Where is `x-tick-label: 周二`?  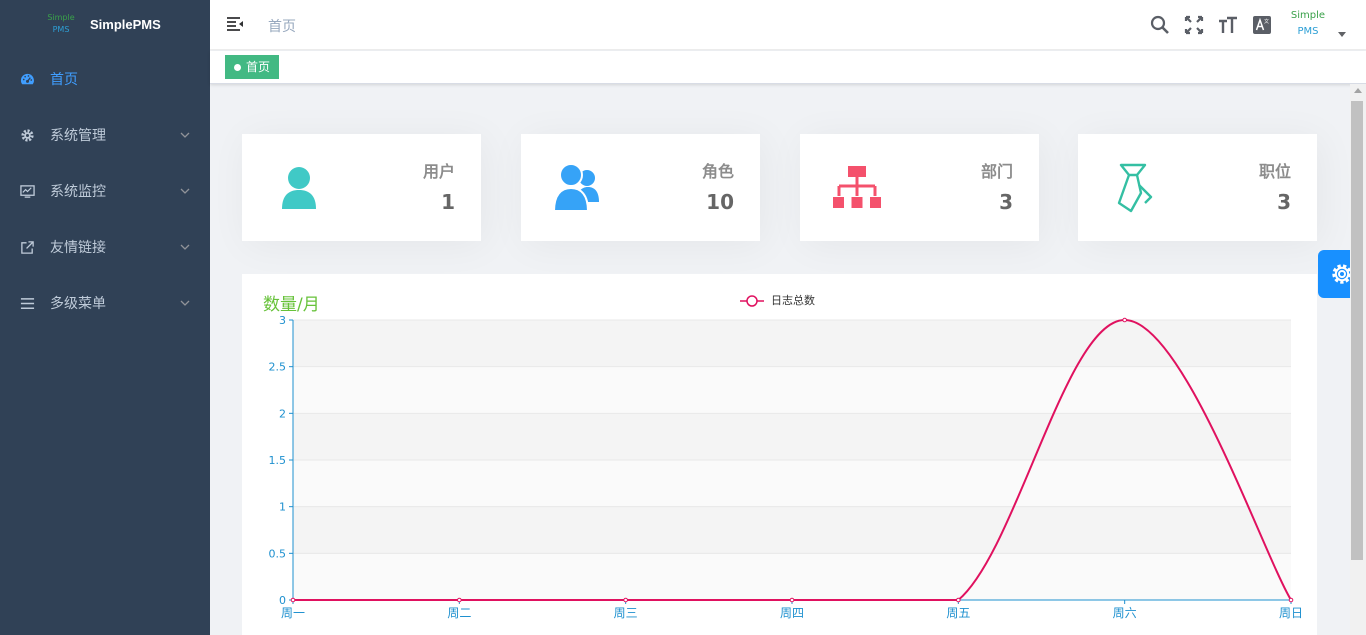
x-tick-label: 周二 is located at coordinates (459, 613).